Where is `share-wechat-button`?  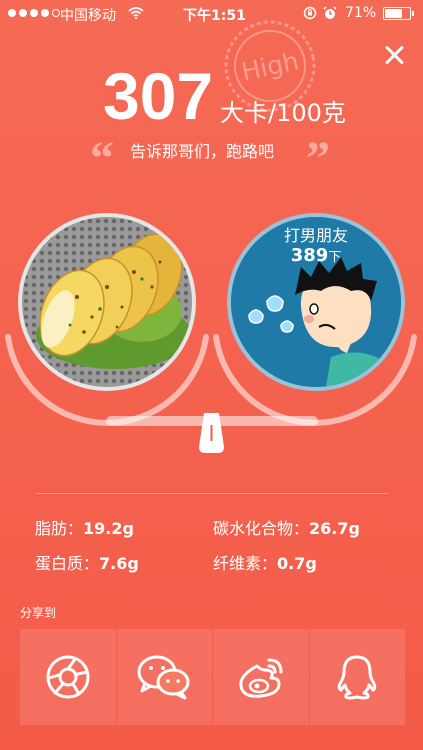
share-wechat-button is located at coordinates (164, 677).